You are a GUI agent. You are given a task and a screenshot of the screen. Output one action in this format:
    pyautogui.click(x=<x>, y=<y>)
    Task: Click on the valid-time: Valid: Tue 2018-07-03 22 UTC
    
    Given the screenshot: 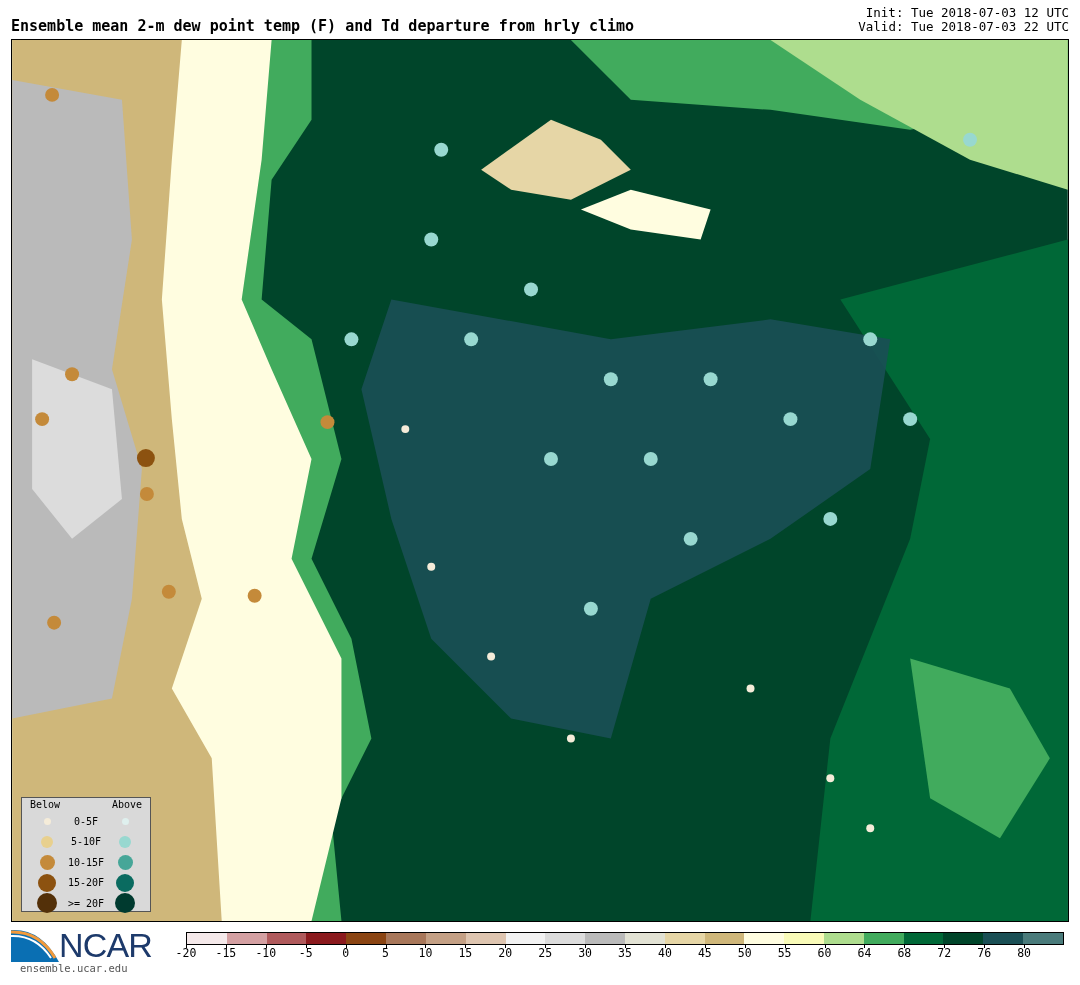 What is the action you would take?
    pyautogui.click(x=963, y=27)
    